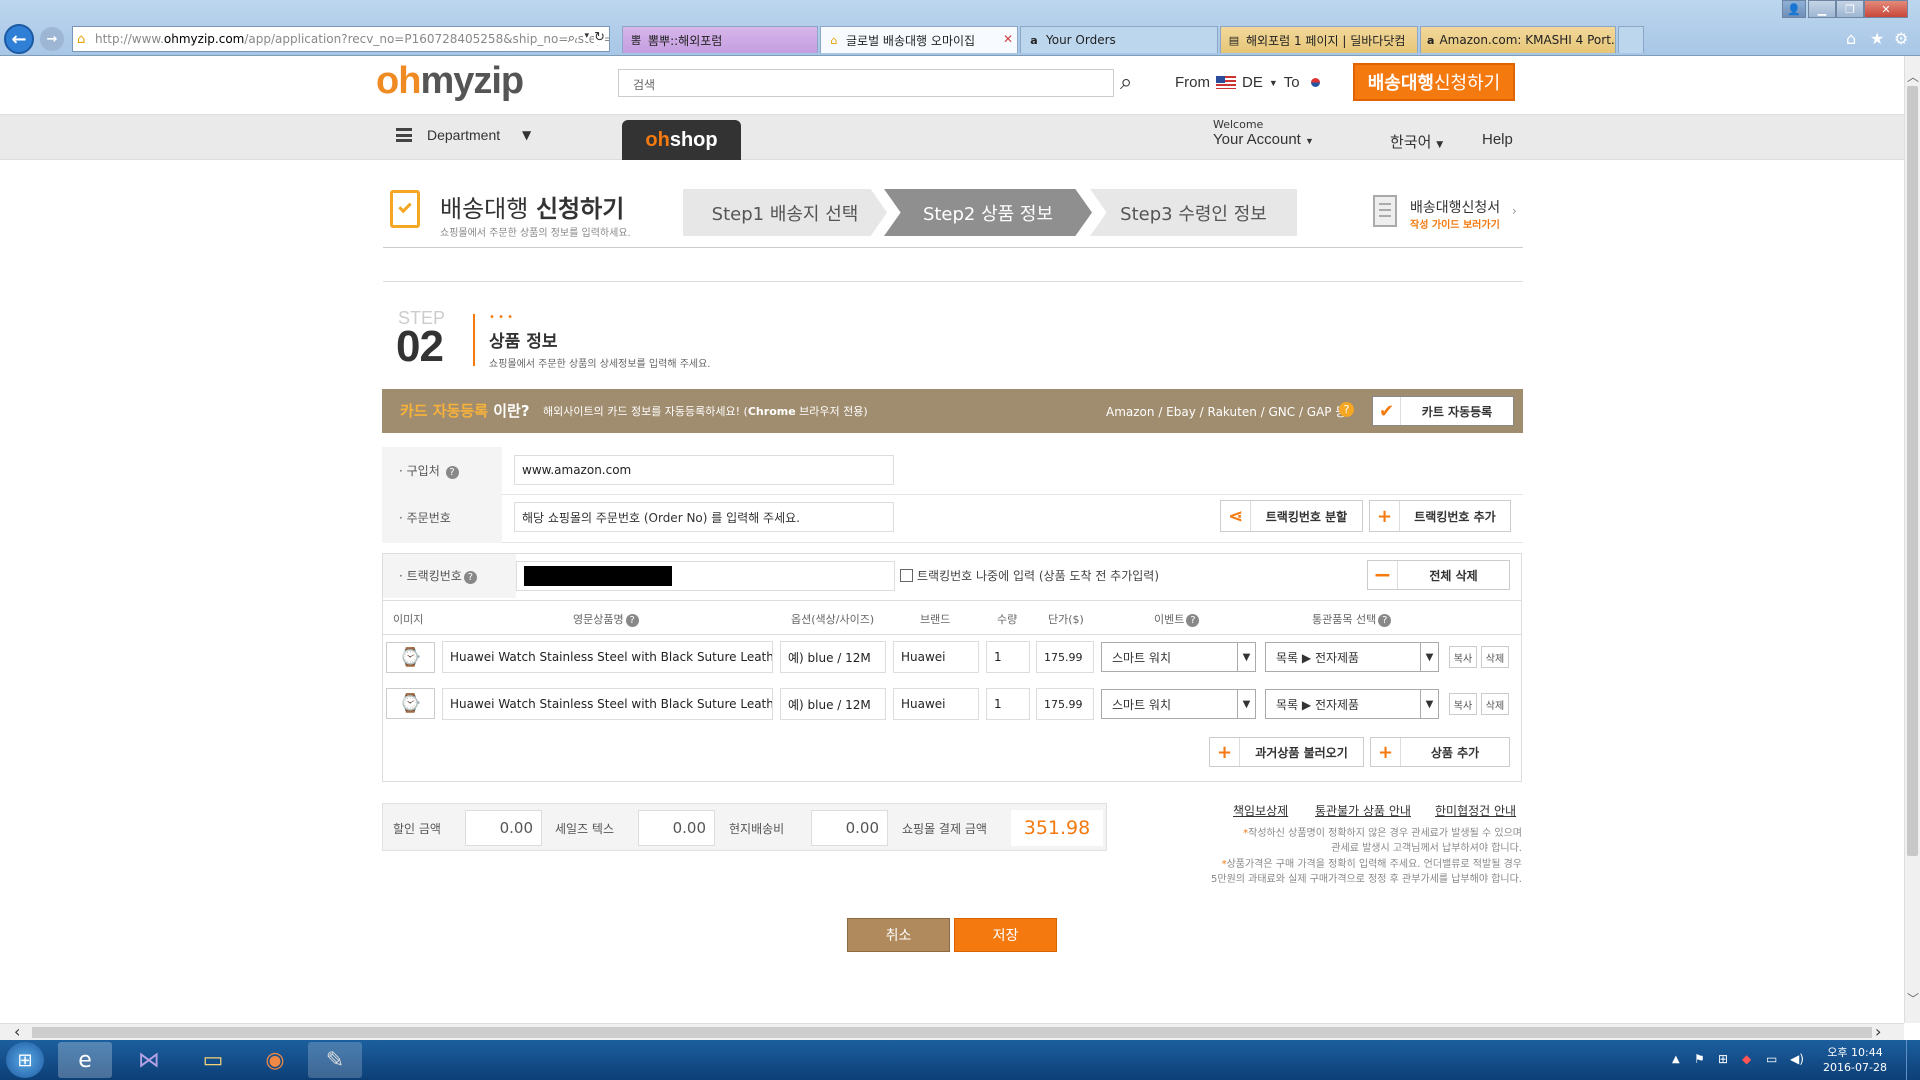  I want to click on account-menu: Your Account ▼, so click(1263, 139).